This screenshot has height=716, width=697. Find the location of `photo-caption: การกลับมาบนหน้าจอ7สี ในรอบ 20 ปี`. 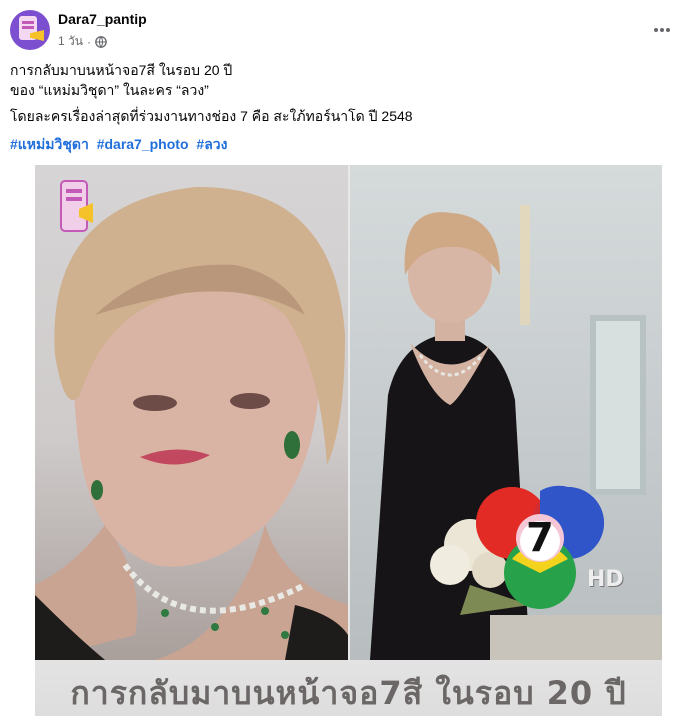

photo-caption: การกลับมาบนหน้าจอ7สี ในรอบ 20 ปี is located at coordinates (348, 693).